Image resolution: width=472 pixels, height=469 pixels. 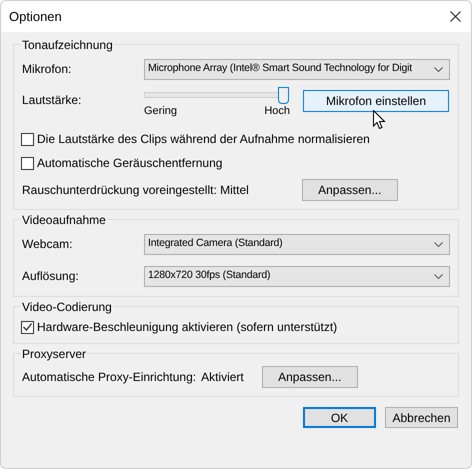 I want to click on field-label: Mikrofon:, so click(x=47, y=69).